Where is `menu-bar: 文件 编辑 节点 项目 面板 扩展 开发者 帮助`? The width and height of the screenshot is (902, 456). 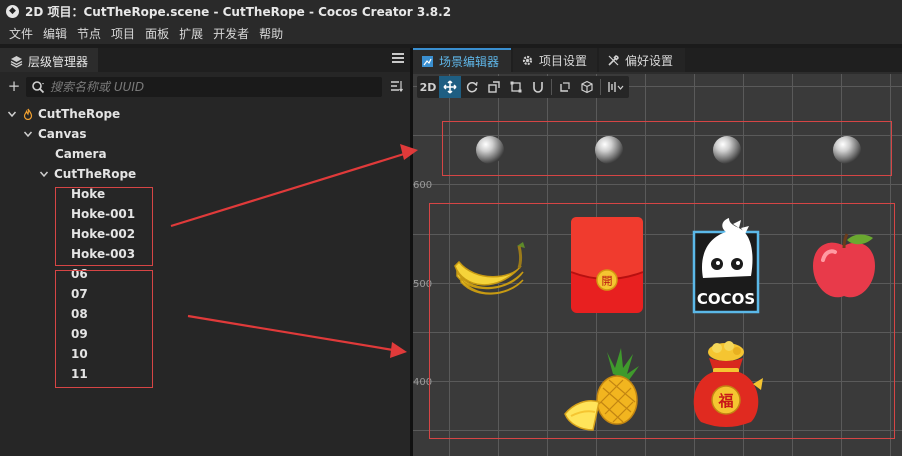 menu-bar: 文件 编辑 节点 项目 面板 扩展 开发者 帮助 is located at coordinates (451, 33).